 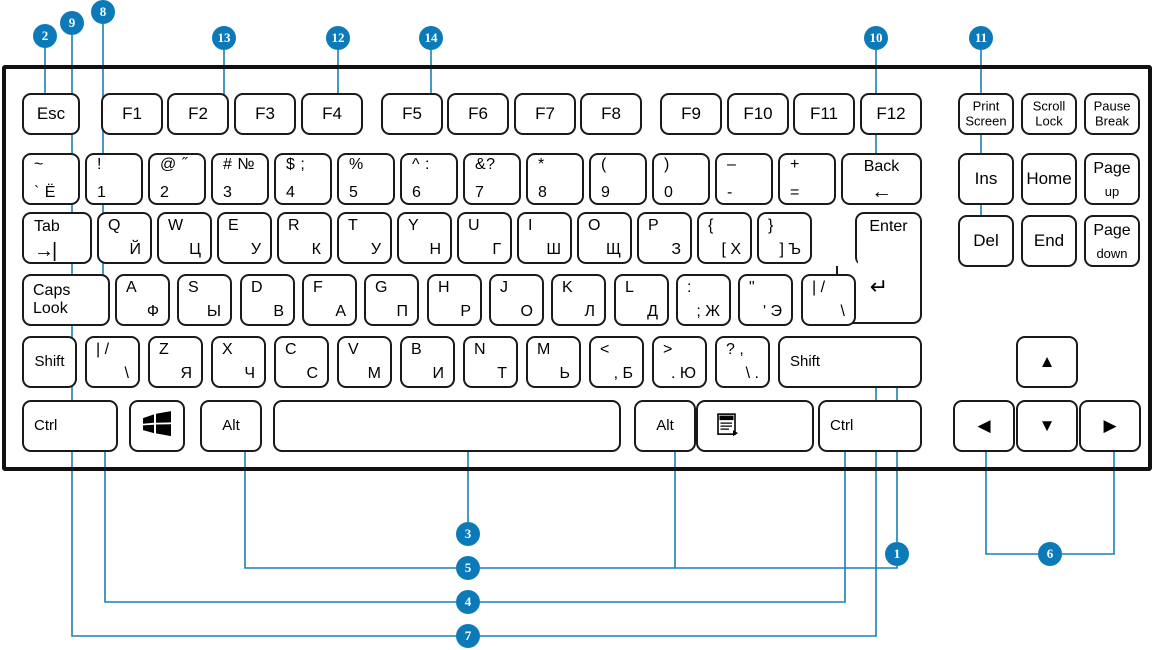 What do you see at coordinates (332, 114) in the screenshot?
I see `key-f4: F4` at bounding box center [332, 114].